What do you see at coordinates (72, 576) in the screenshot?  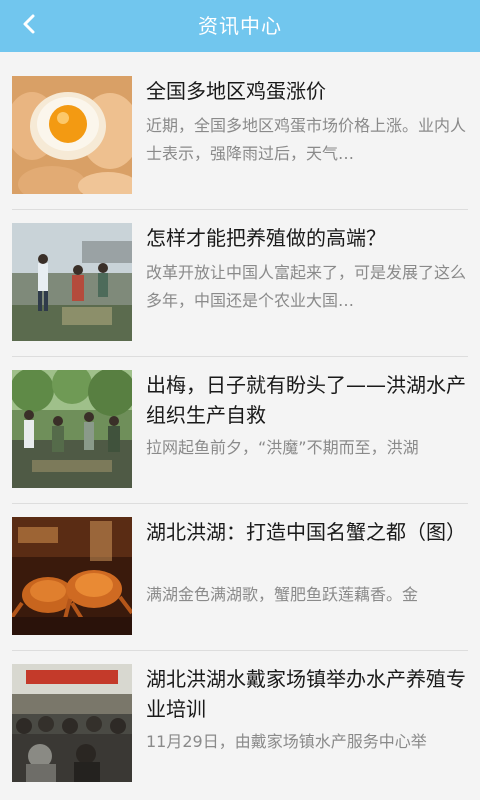 I see `crab-photo` at bounding box center [72, 576].